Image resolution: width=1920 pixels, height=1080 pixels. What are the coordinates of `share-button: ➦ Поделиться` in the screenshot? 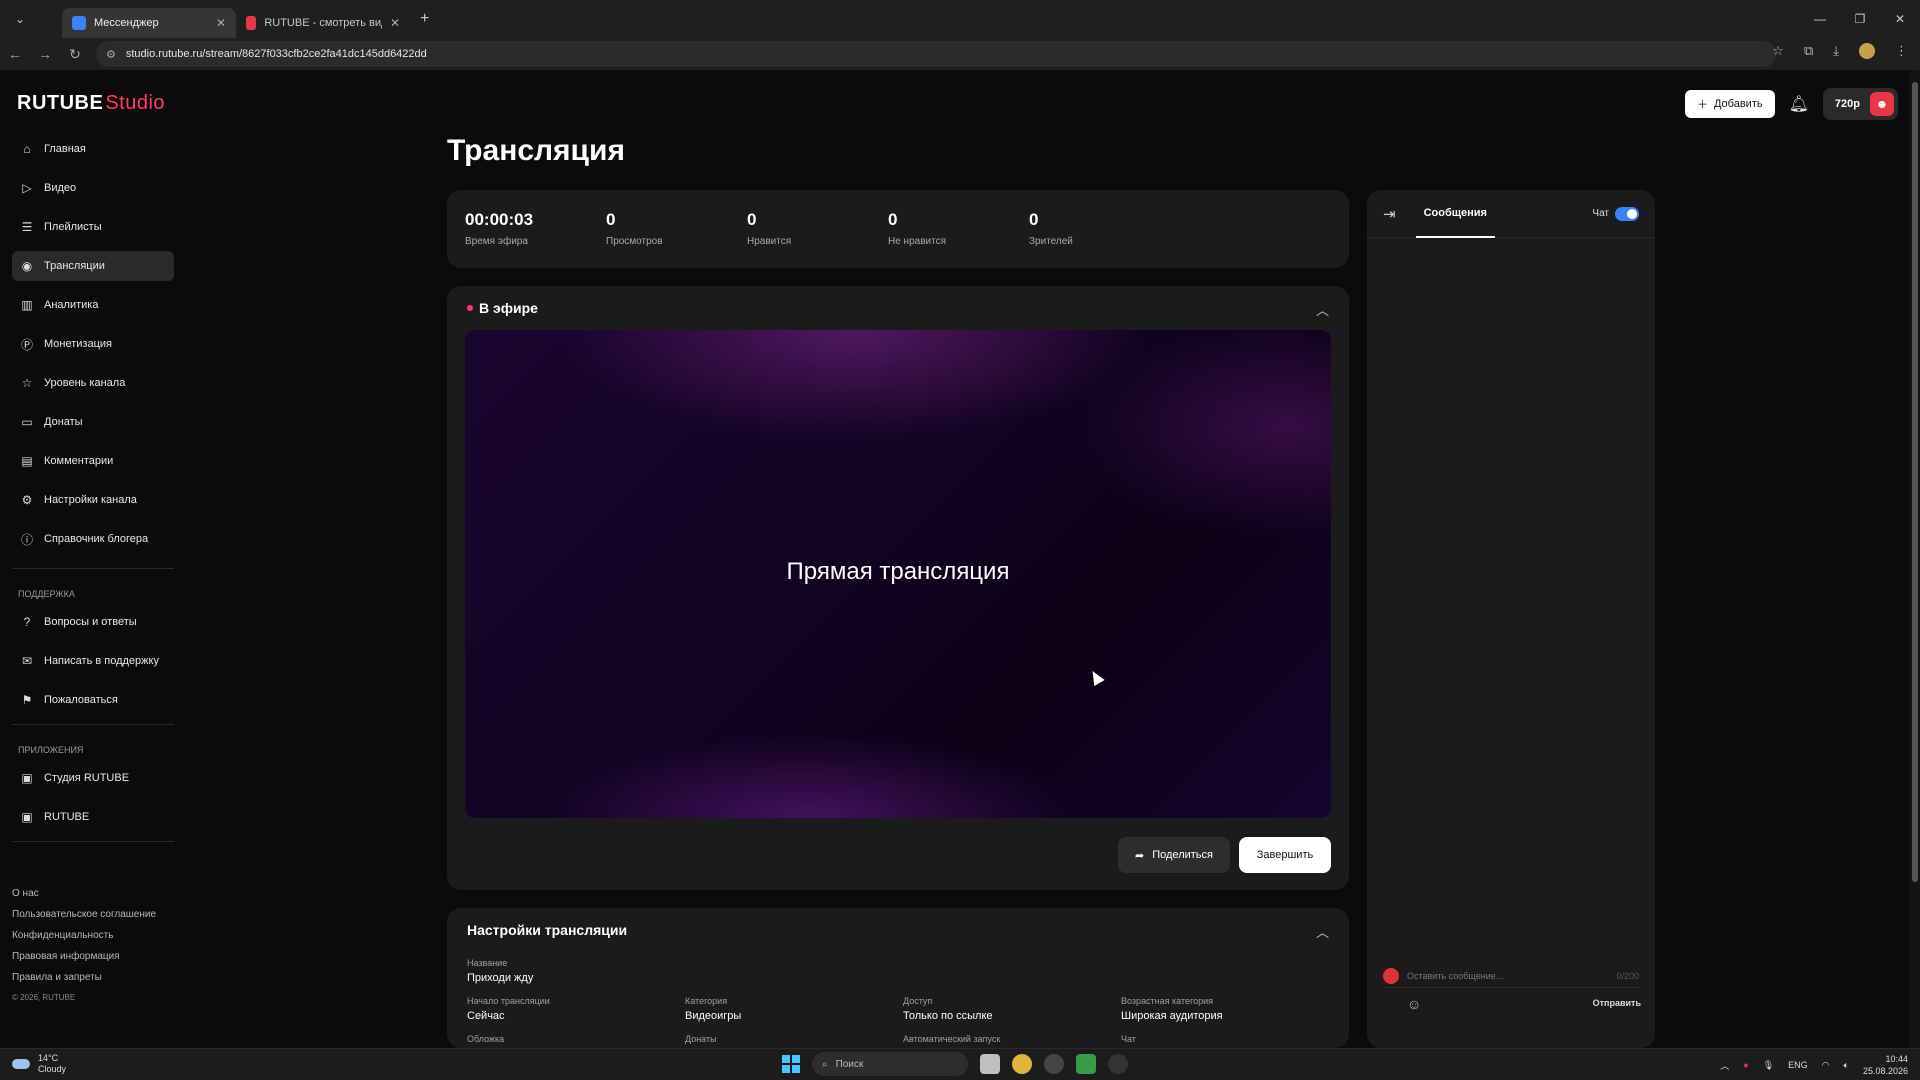 It's located at (1174, 855).